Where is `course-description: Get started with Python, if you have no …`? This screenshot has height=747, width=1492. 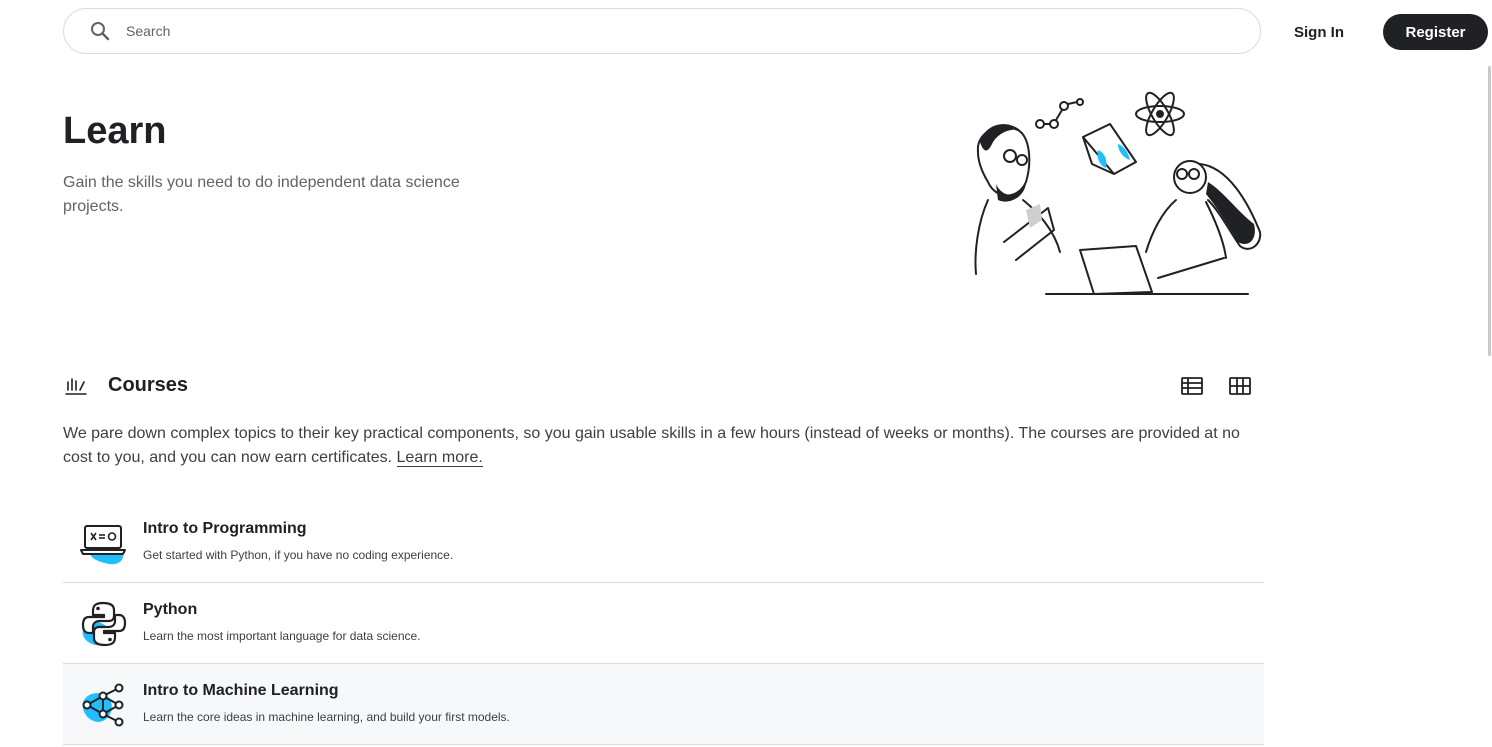
course-description: Get started with Python, if you have no … is located at coordinates (298, 555).